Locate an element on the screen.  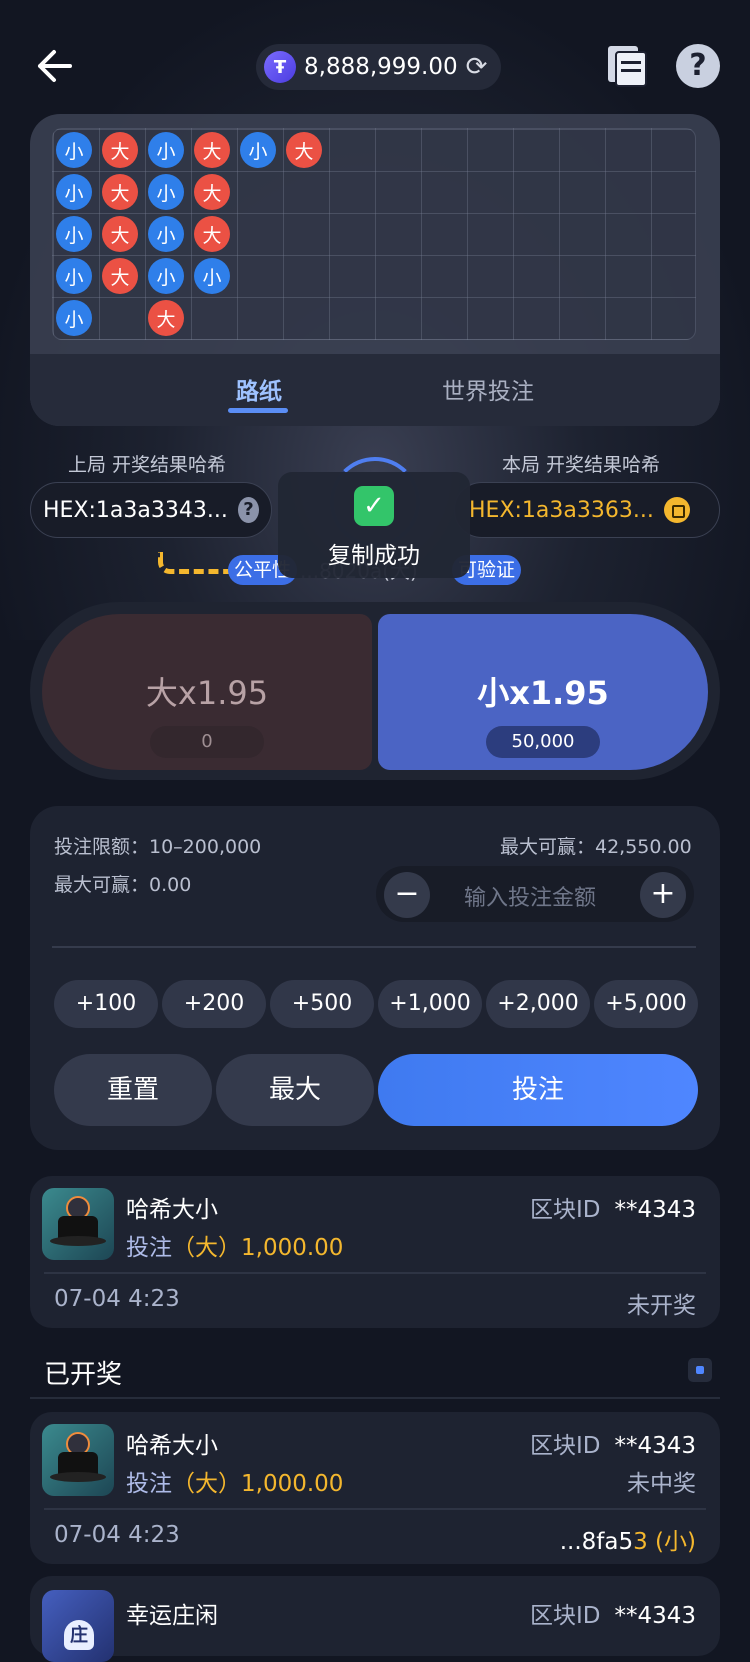
tab-roadmap: 路纸 is located at coordinates (259, 389).